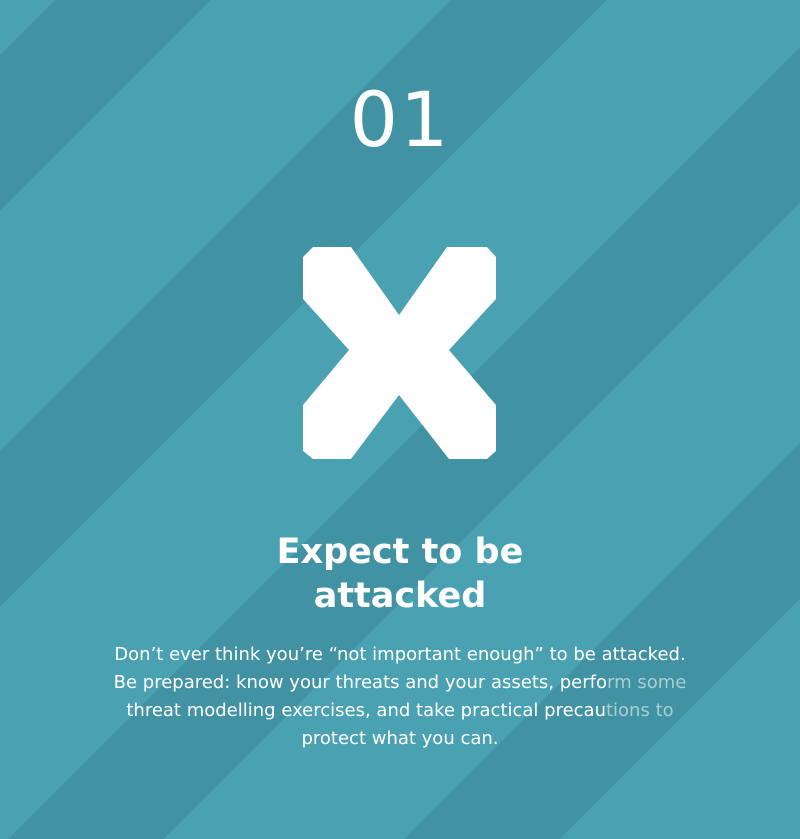  I want to click on description-line-2b: rm some, so click(647, 682).